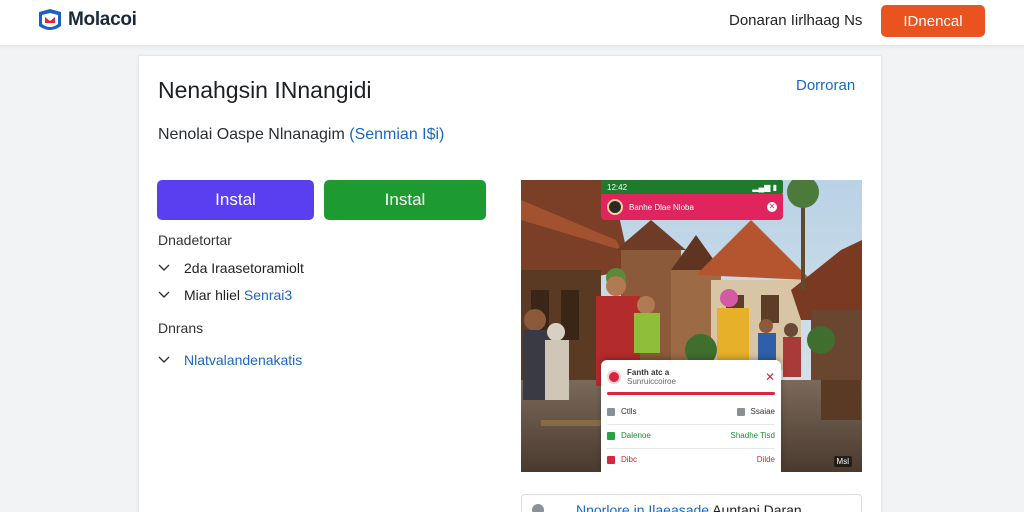  Describe the element at coordinates (251, 134) in the screenshot. I see `subtitle-text: Nenolai Oaspe Nlnanagim` at that location.